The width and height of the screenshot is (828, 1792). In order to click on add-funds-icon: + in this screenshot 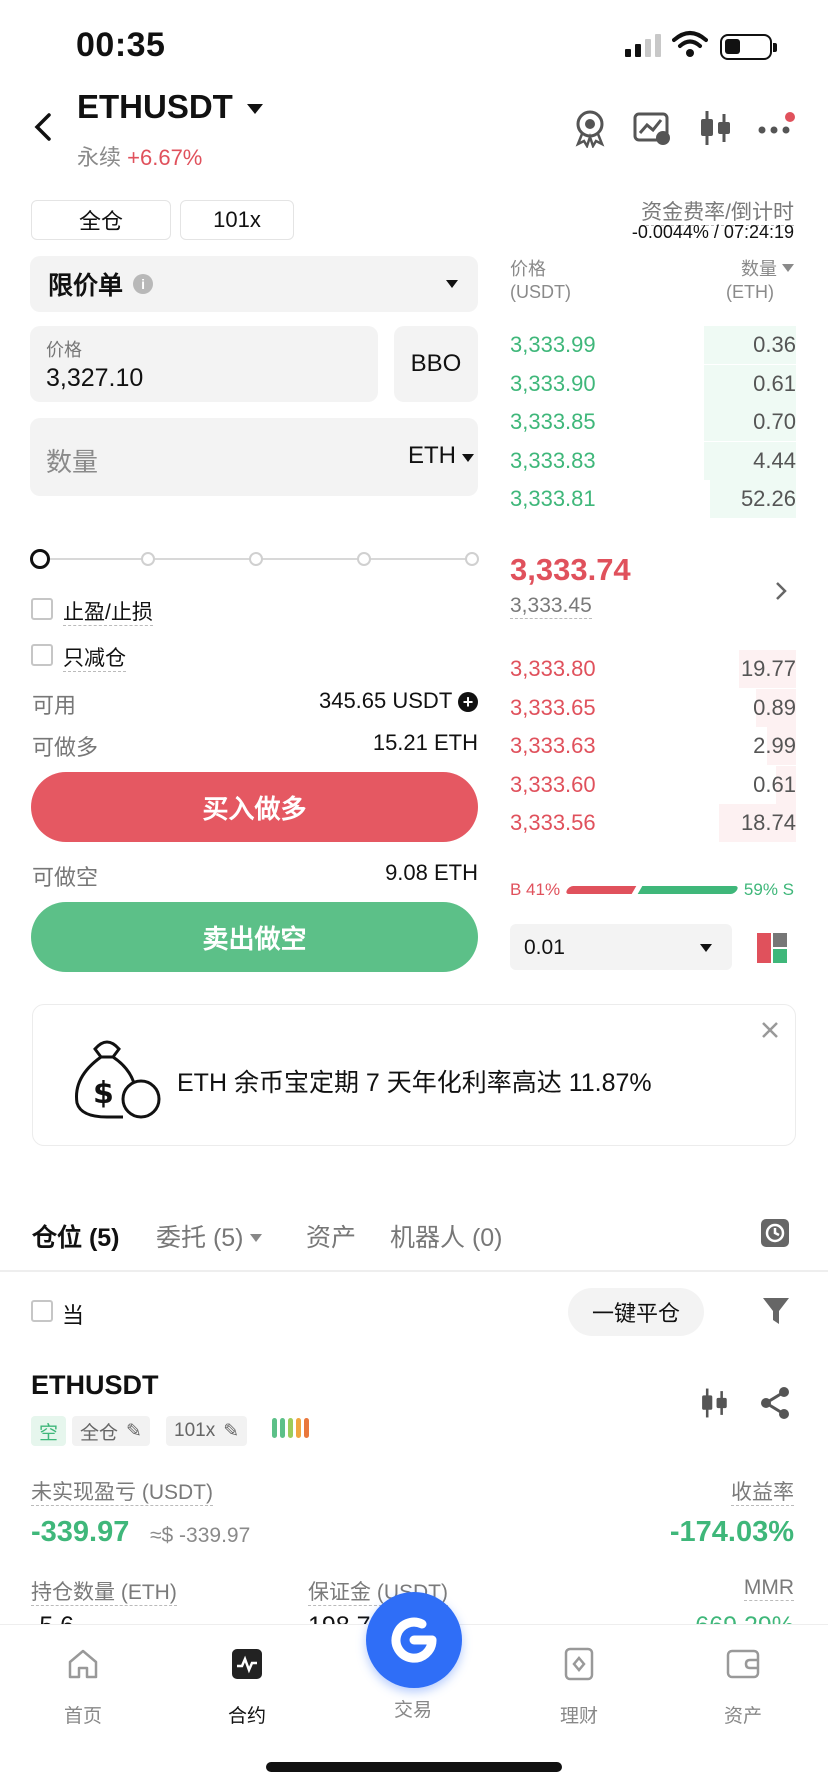, I will do `click(468, 702)`.